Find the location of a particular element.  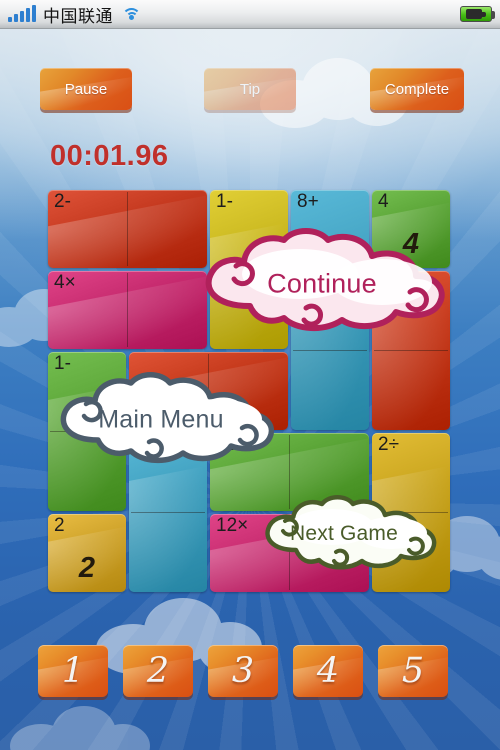

game-timer: 00:01.96 is located at coordinates (109, 156).